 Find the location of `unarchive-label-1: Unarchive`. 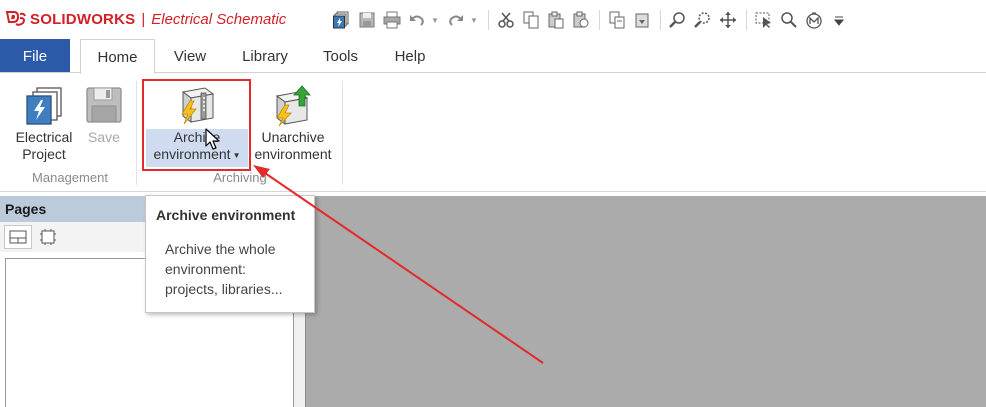

unarchive-label-1: Unarchive is located at coordinates (293, 137).